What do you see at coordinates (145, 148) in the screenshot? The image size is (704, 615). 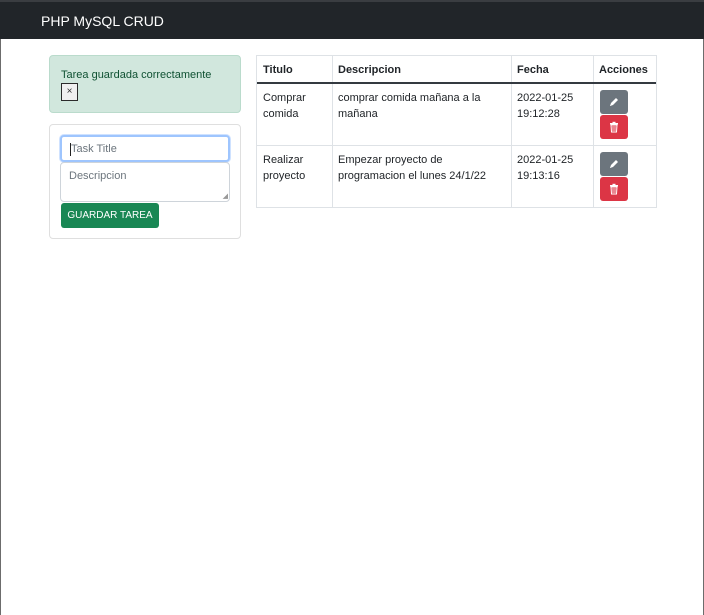 I see `task-title-input: Task Title` at bounding box center [145, 148].